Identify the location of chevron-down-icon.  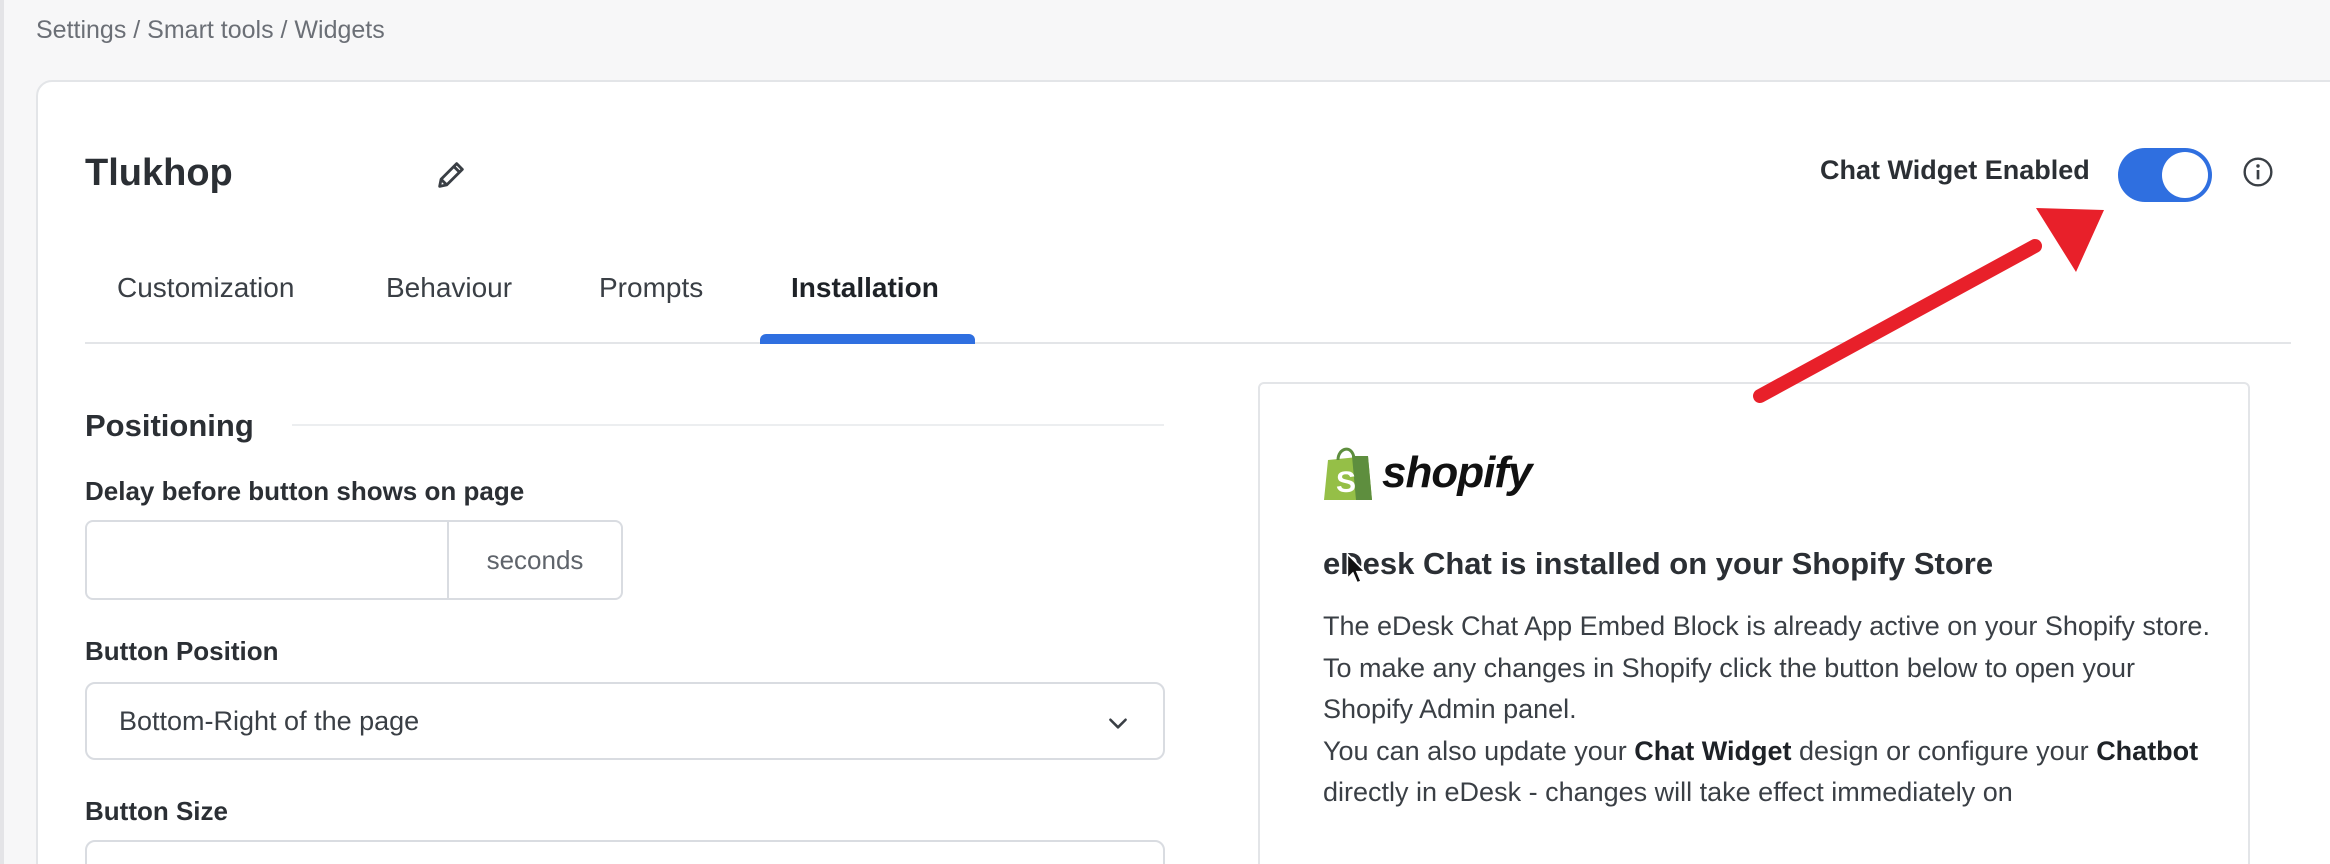
(1118, 723).